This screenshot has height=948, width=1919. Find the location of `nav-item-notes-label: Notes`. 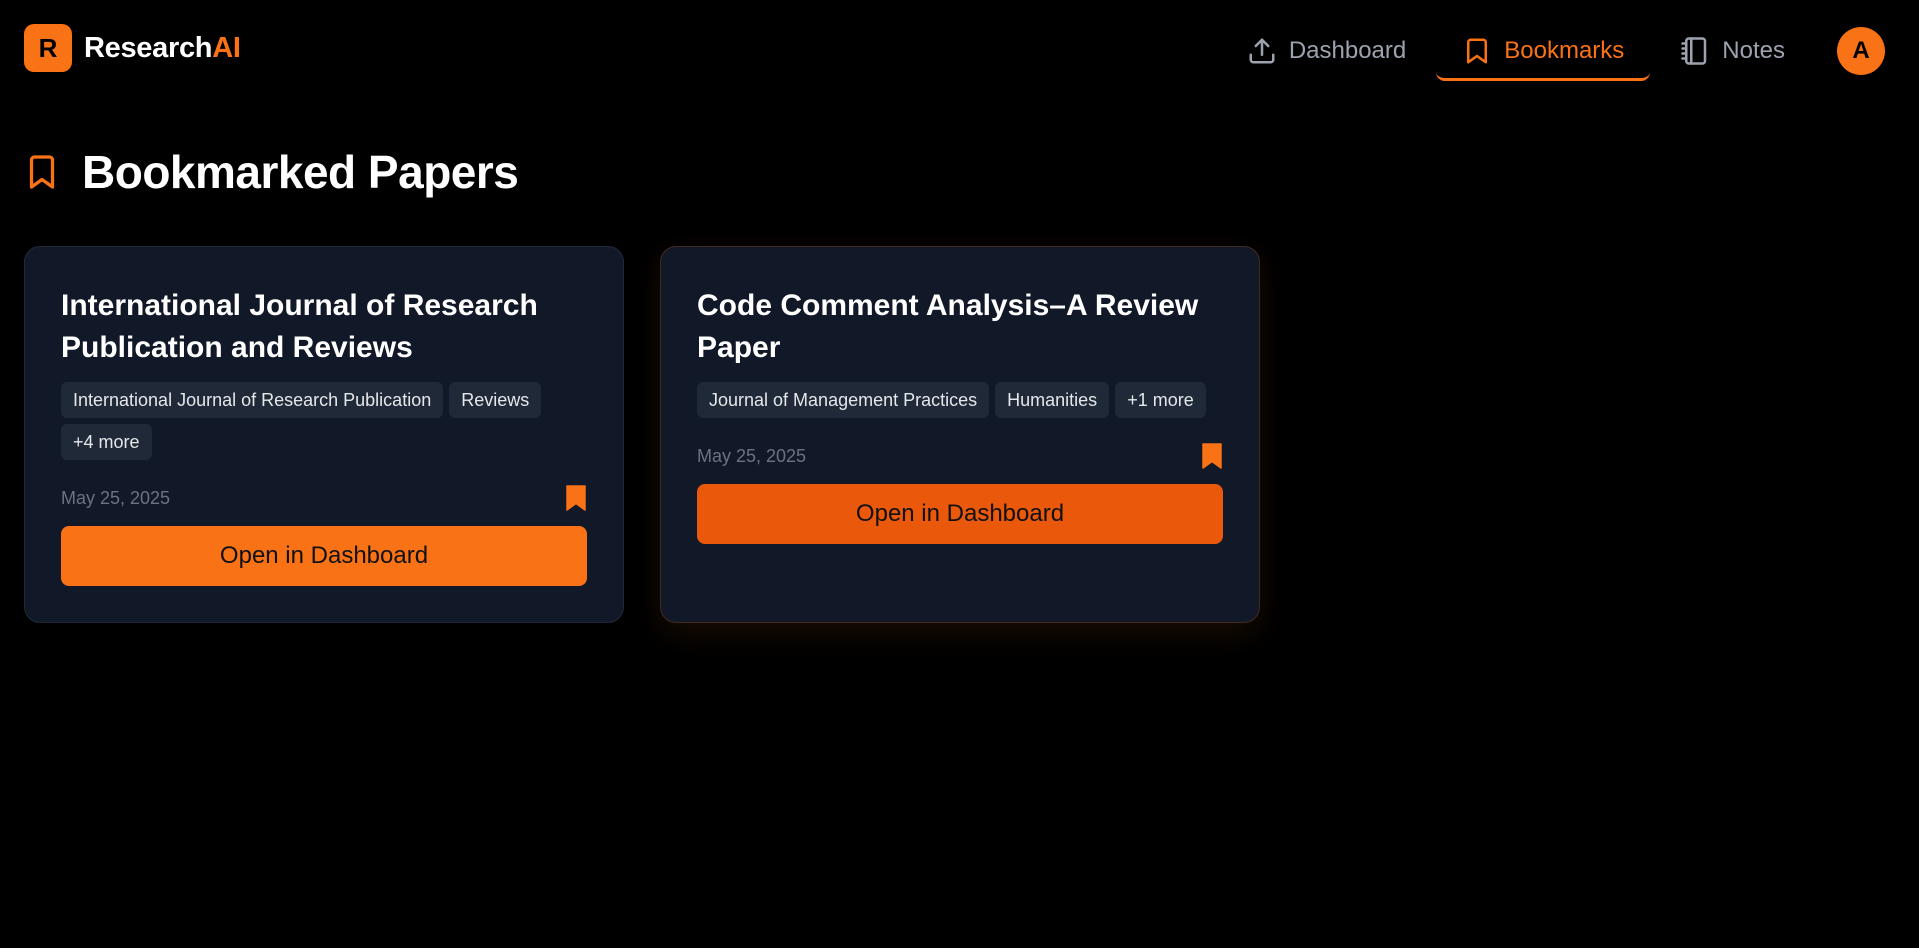

nav-item-notes-label: Notes is located at coordinates (1753, 50).